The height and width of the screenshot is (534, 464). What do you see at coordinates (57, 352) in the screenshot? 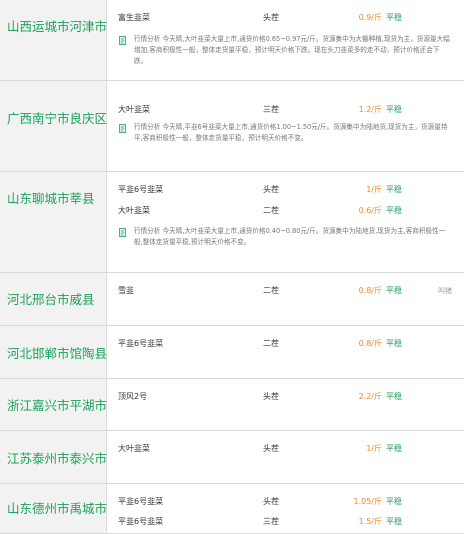
I see `region-link: 河北邯郸市馆陶县` at bounding box center [57, 352].